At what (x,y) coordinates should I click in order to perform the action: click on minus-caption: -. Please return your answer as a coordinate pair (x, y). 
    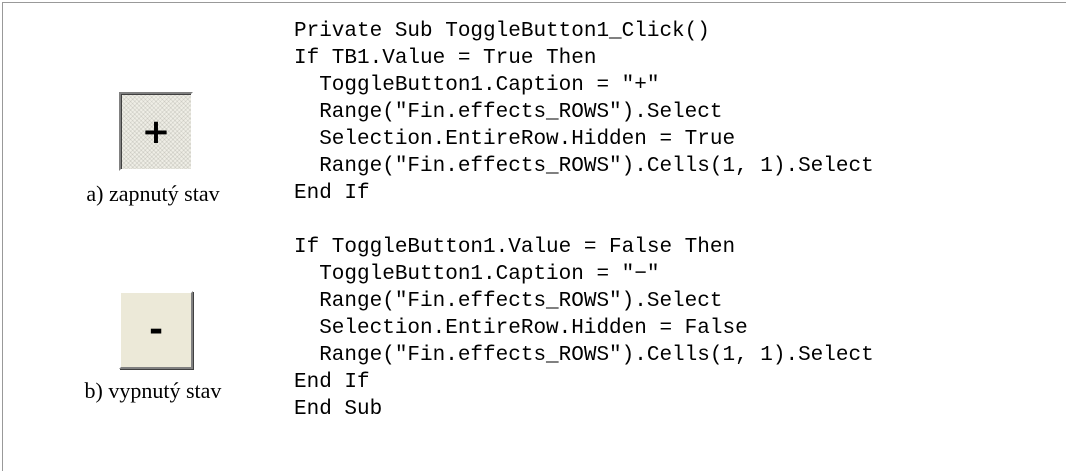
    Looking at the image, I should click on (156, 330).